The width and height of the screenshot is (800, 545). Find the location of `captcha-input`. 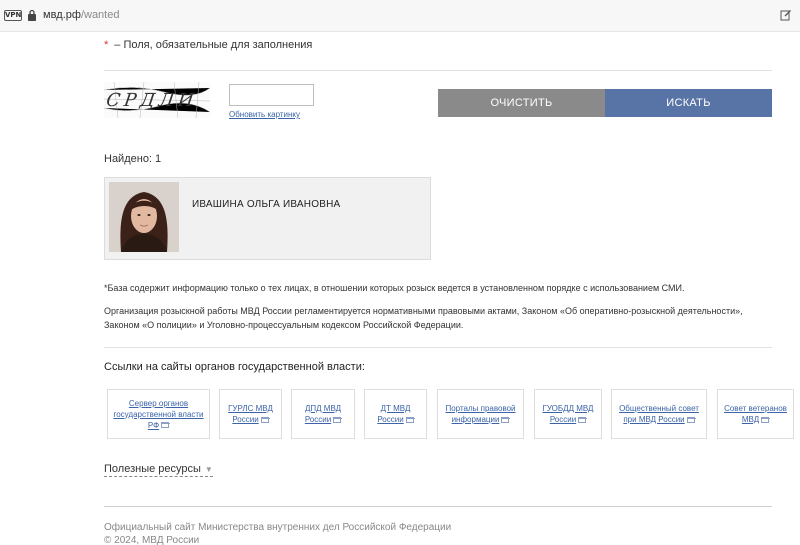

captcha-input is located at coordinates (271, 95).